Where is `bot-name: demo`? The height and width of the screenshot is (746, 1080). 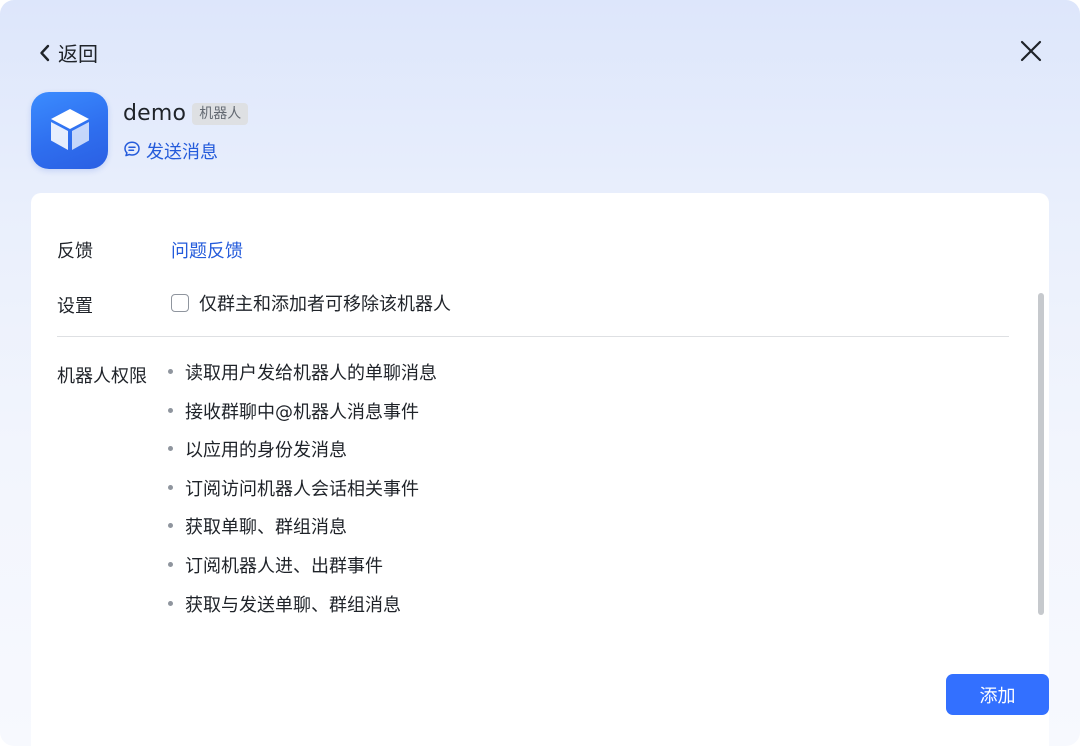
bot-name: demo is located at coordinates (155, 113).